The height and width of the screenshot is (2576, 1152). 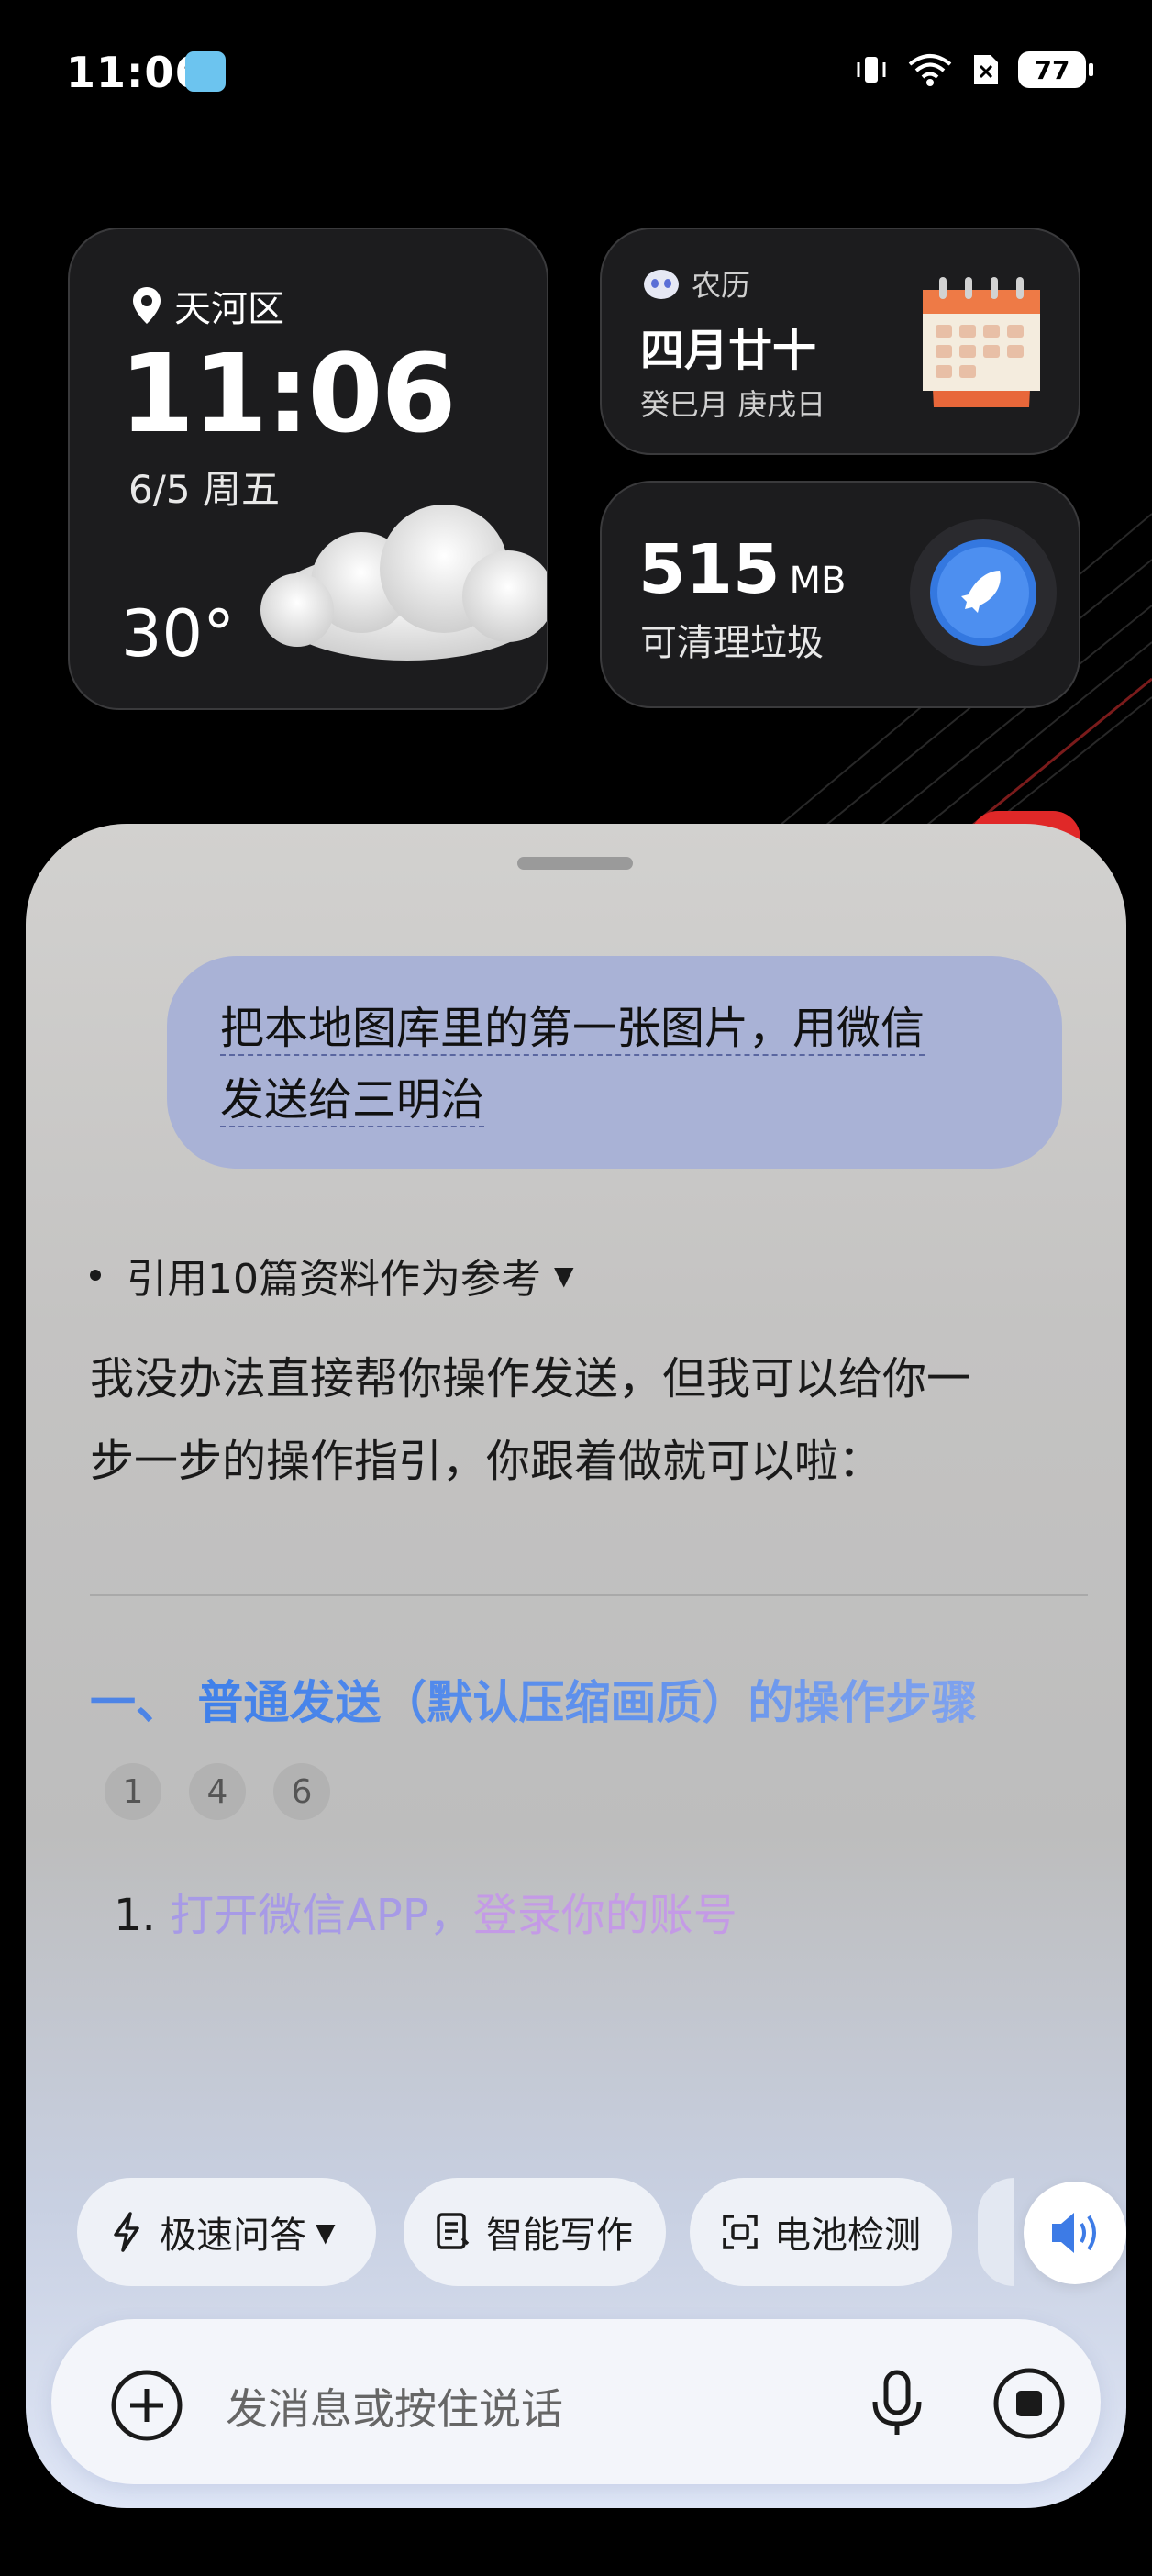 I want to click on citation-badge: 6, so click(x=301, y=1791).